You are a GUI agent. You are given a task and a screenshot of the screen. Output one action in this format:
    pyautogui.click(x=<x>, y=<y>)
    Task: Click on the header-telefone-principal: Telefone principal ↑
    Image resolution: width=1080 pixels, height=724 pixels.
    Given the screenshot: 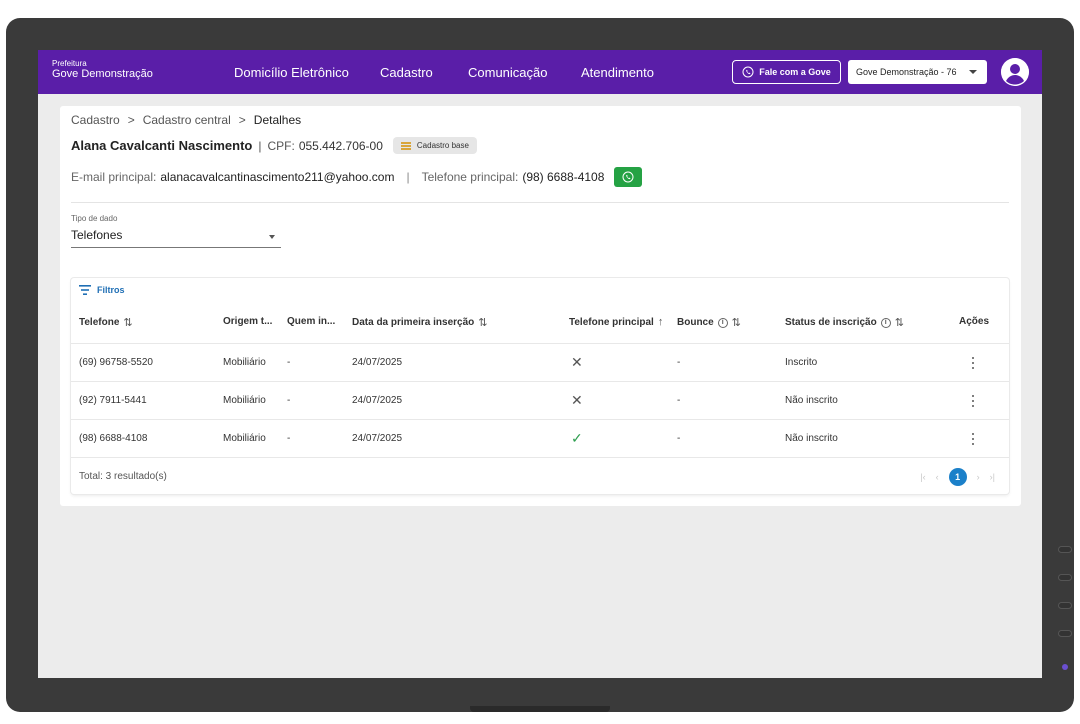 What is the action you would take?
    pyautogui.click(x=616, y=322)
    